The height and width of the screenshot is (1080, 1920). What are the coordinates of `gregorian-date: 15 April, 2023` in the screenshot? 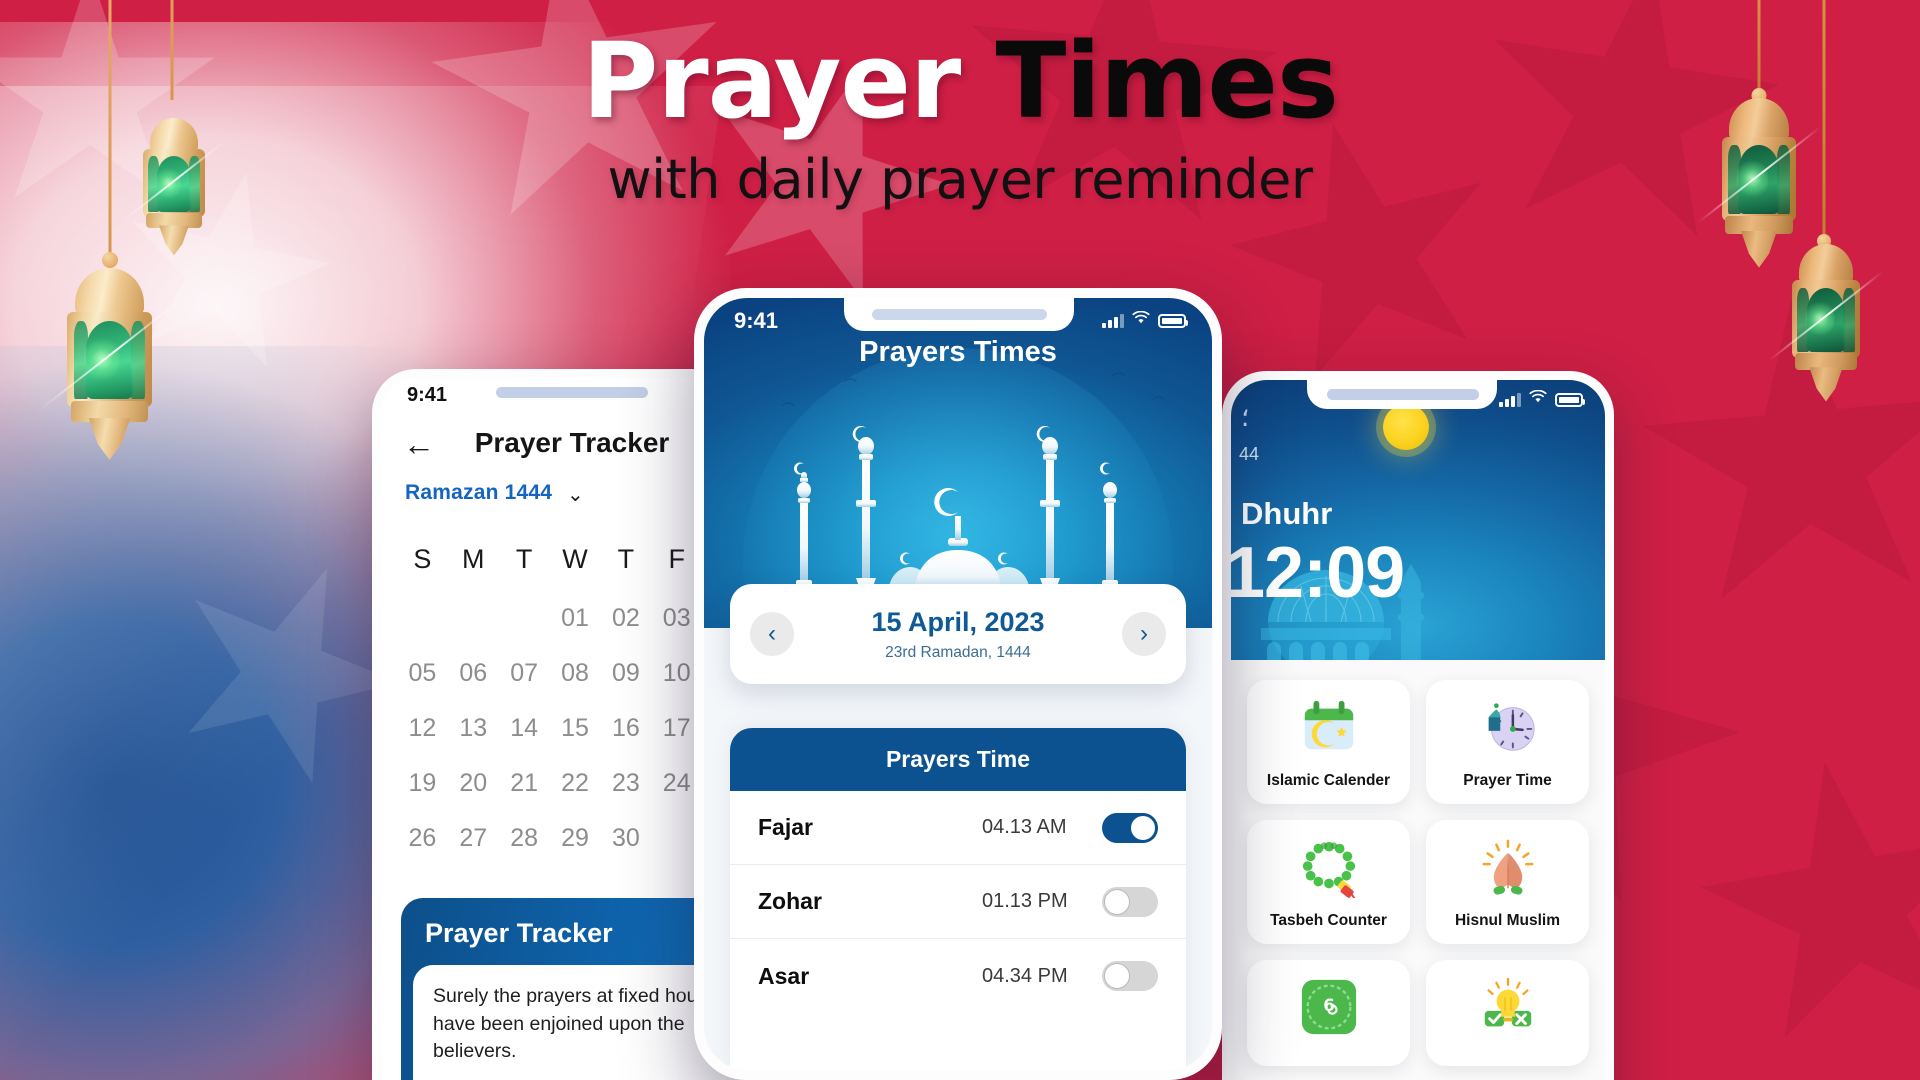 It's located at (958, 621).